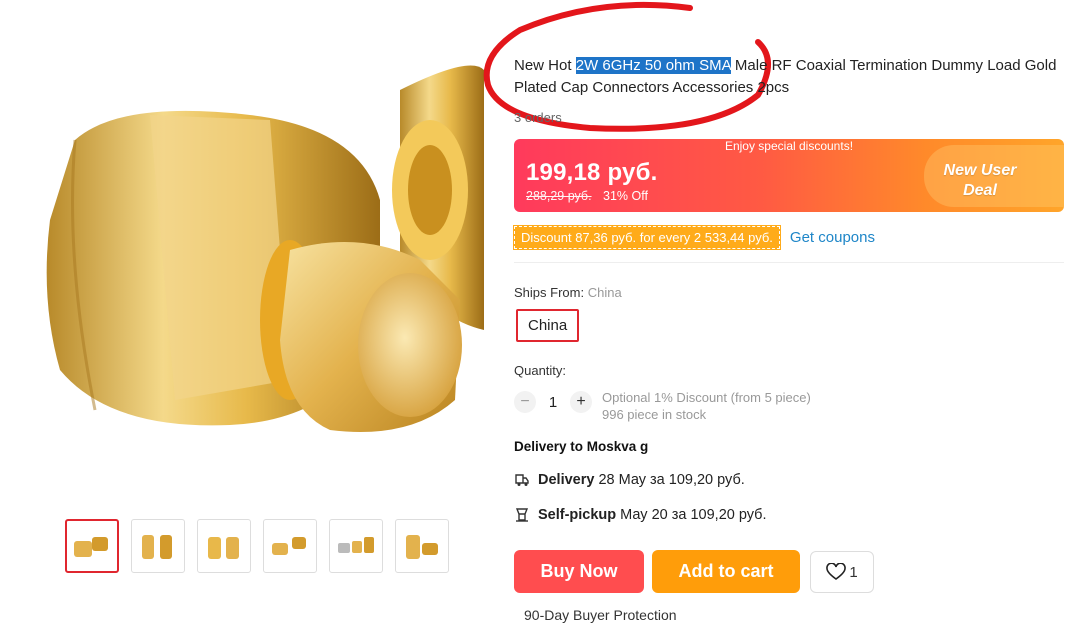  I want to click on deal-line-1: New User, so click(980, 170).